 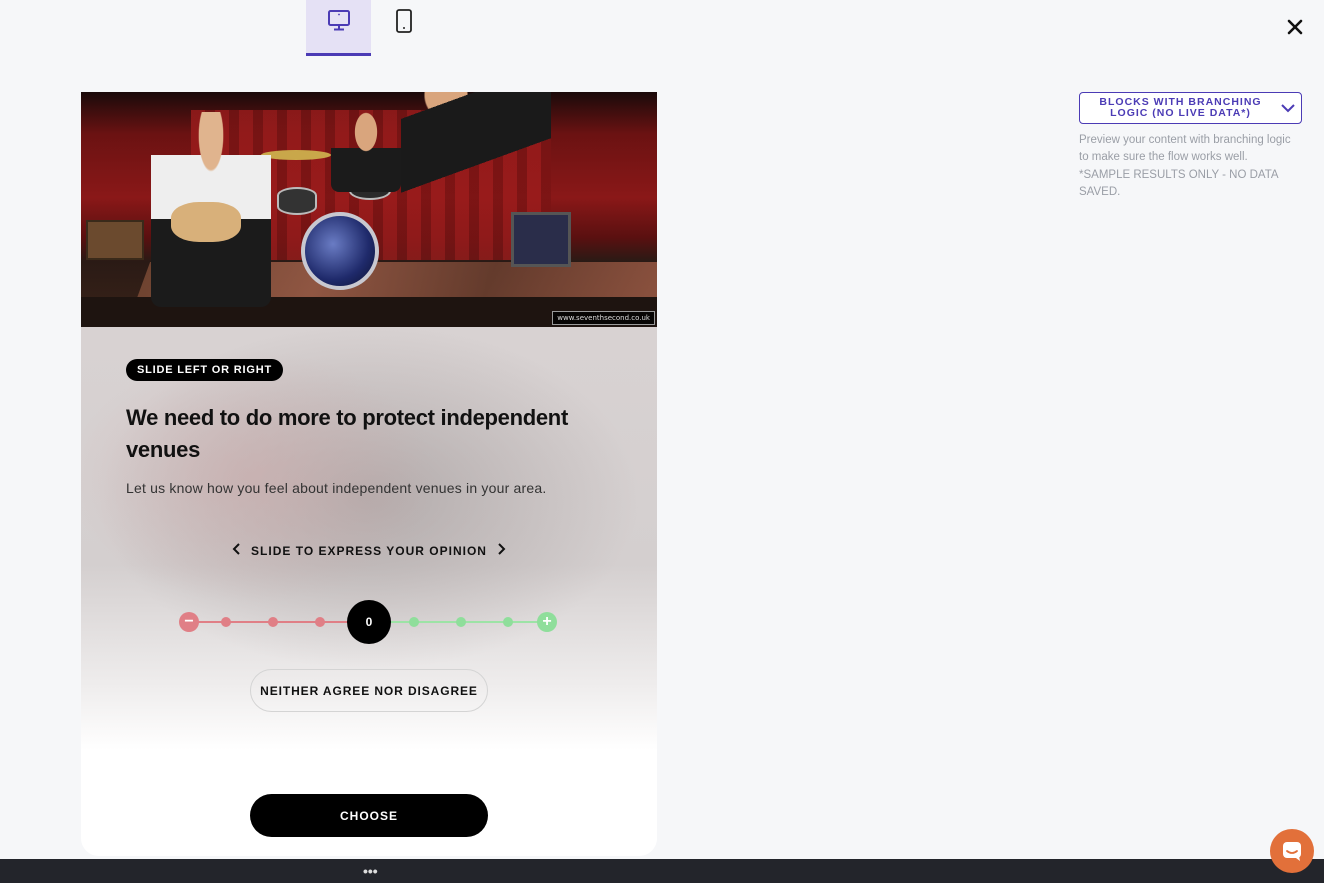 I want to click on close-button, so click(x=1295, y=27).